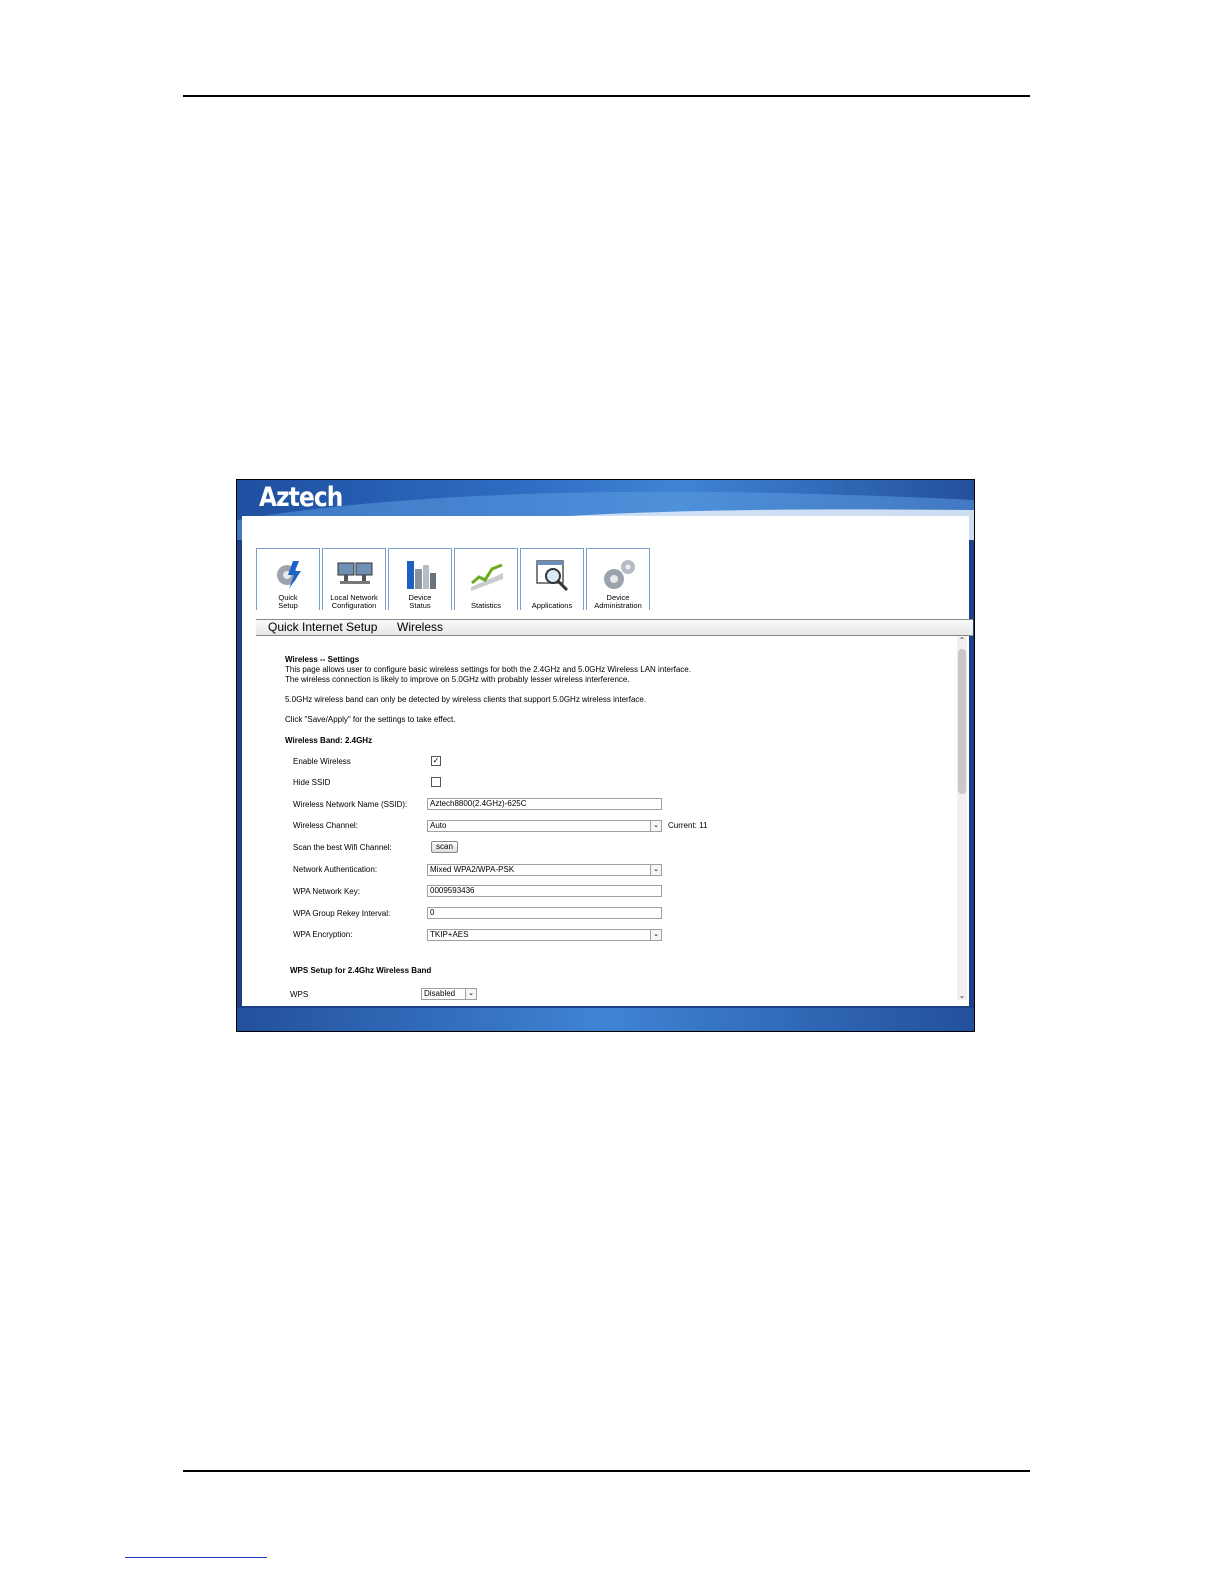 The width and height of the screenshot is (1224, 1584). What do you see at coordinates (962, 818) in the screenshot?
I see `content-scrollbar: ⌃ ⌄` at bounding box center [962, 818].